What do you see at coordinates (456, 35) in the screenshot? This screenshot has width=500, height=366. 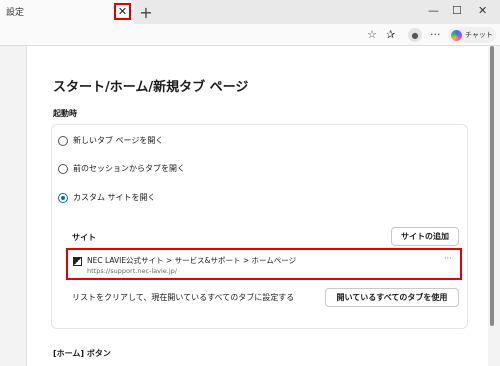 I see `copilot-icon` at bounding box center [456, 35].